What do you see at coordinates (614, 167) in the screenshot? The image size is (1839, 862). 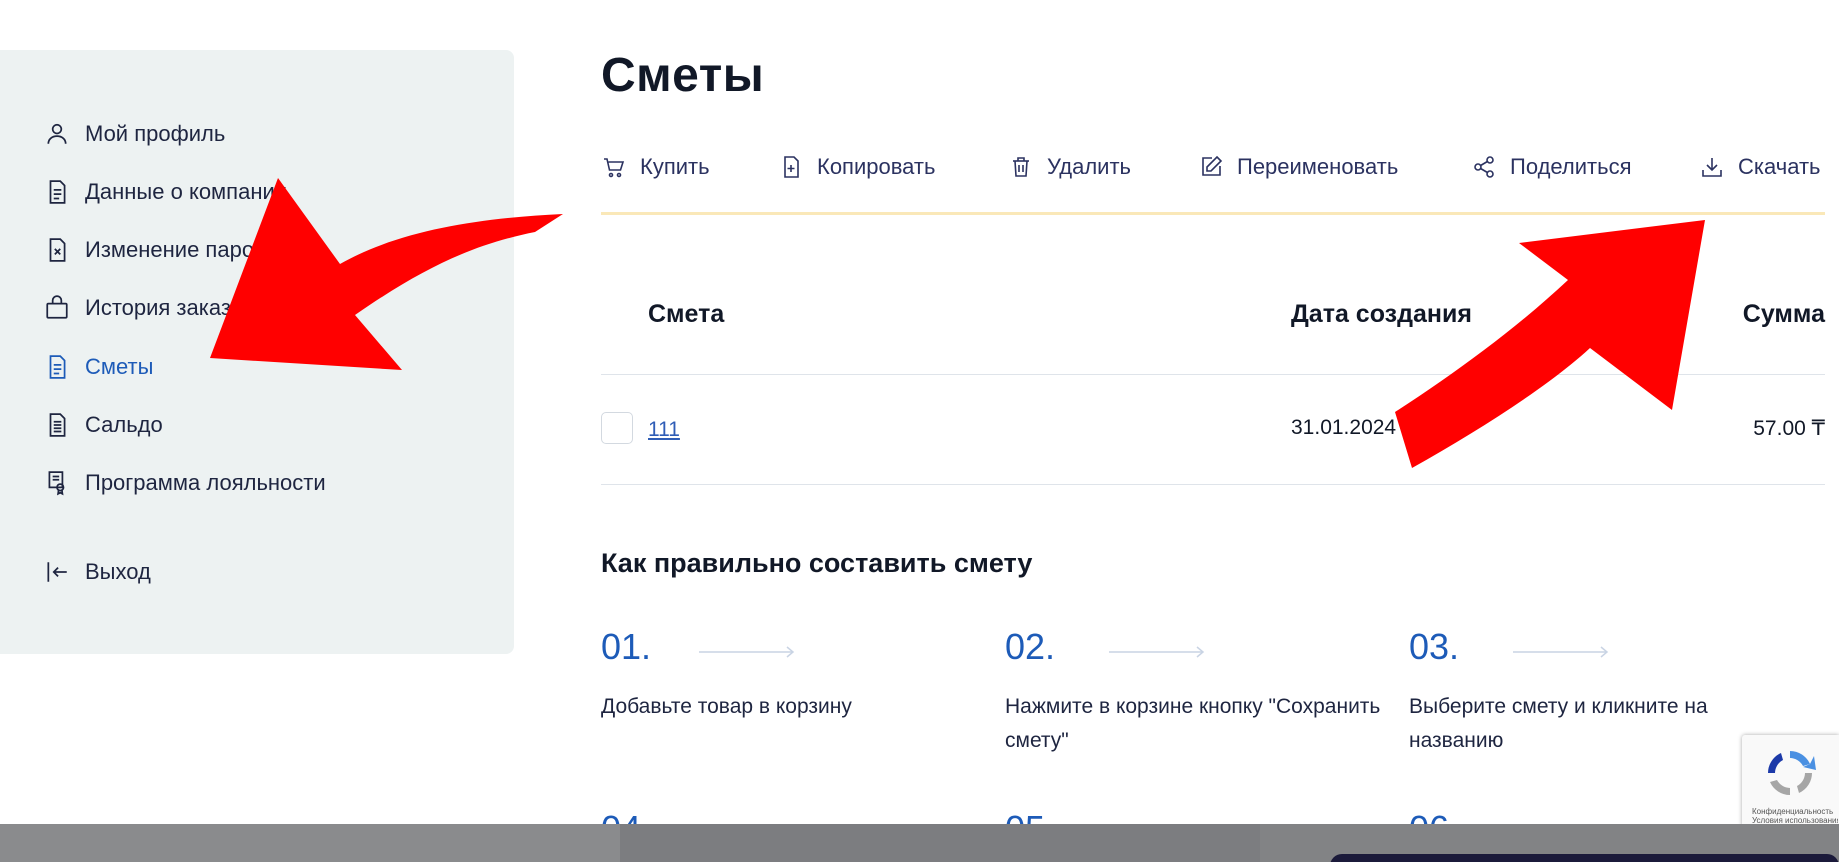 I see `cart-icon` at bounding box center [614, 167].